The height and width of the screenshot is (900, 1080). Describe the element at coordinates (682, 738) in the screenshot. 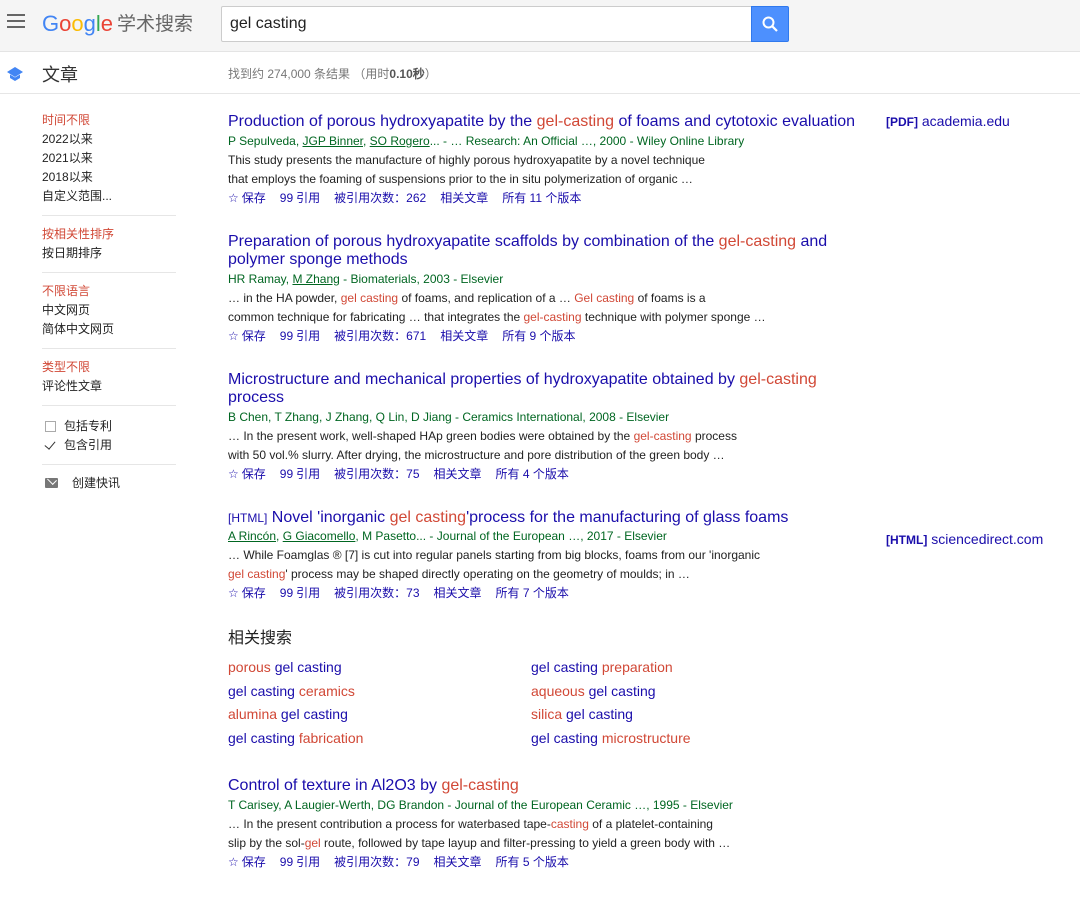

I see `related-search-link: gel casting microstructure` at that location.